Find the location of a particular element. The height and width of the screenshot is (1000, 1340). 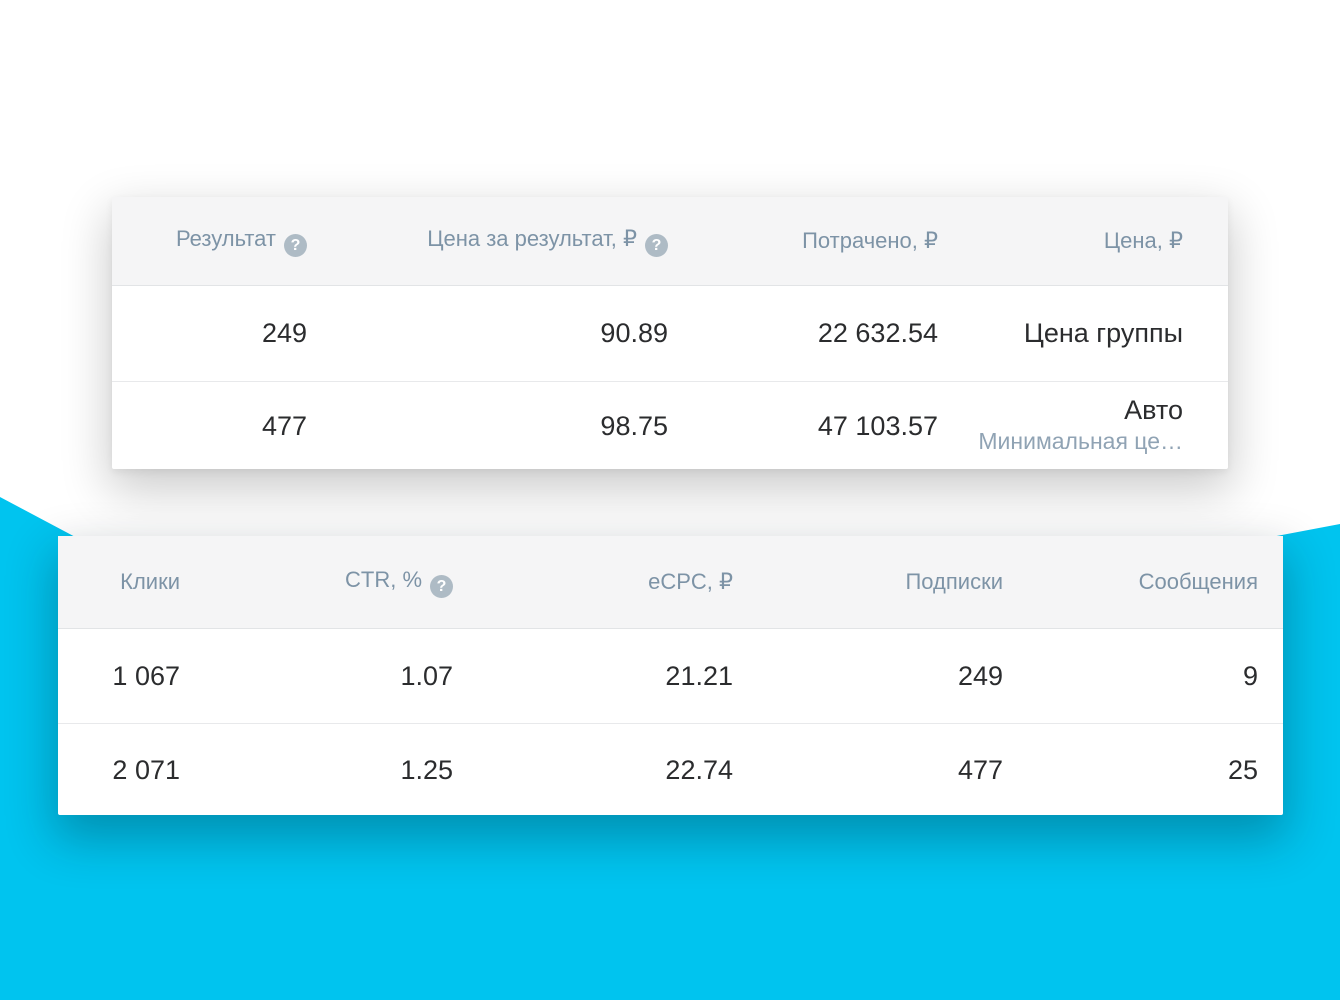

column-header-result-label: Результат is located at coordinates (225, 238).